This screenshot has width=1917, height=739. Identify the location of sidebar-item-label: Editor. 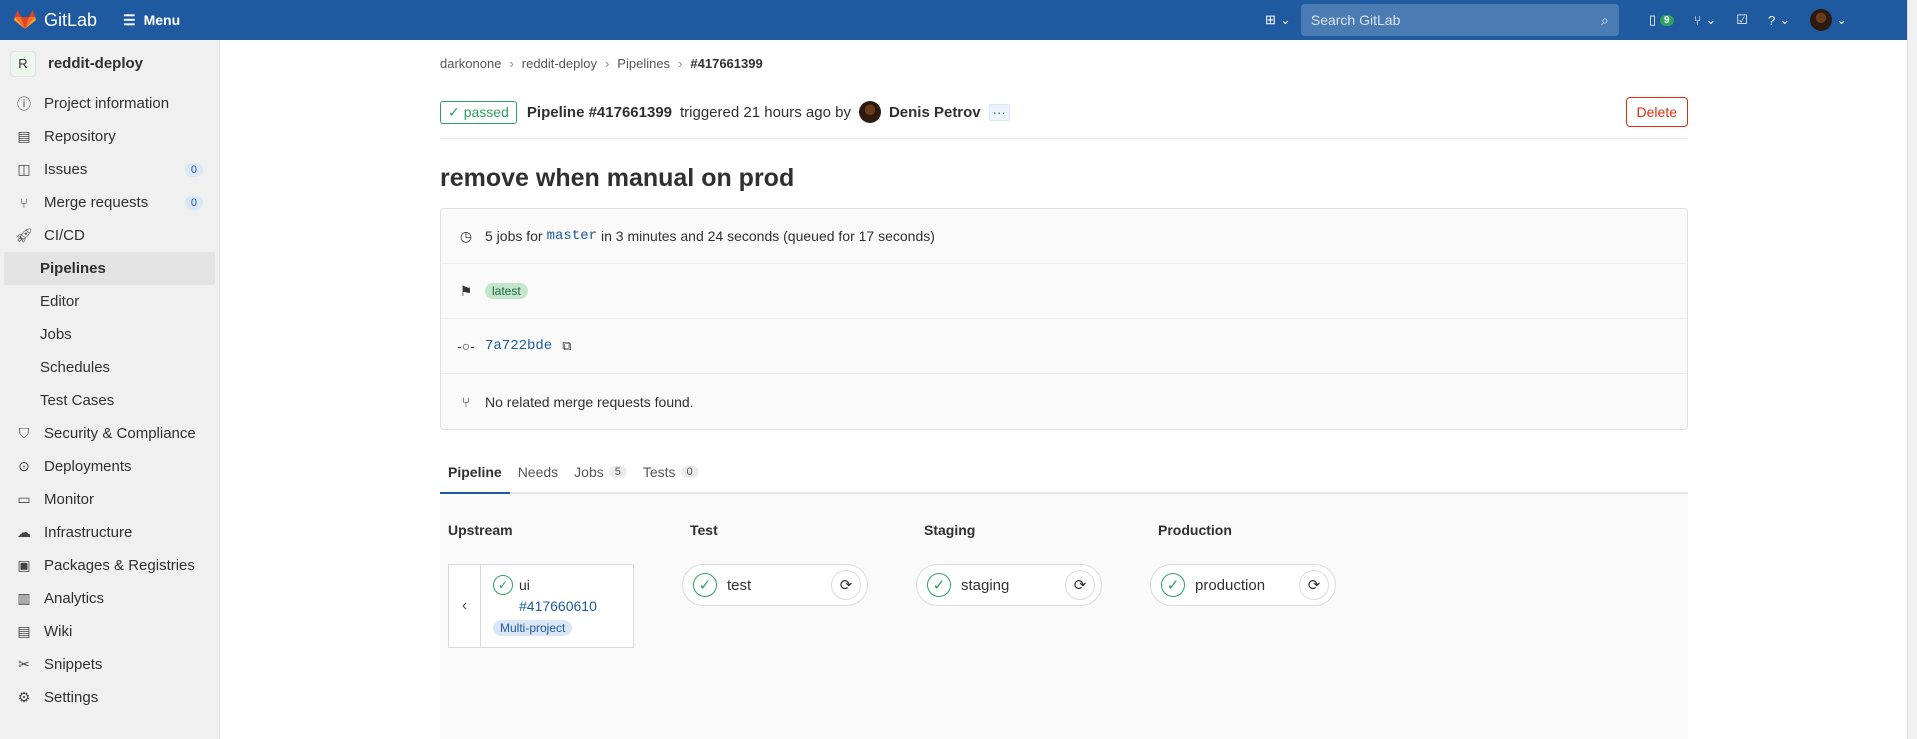
(60, 301).